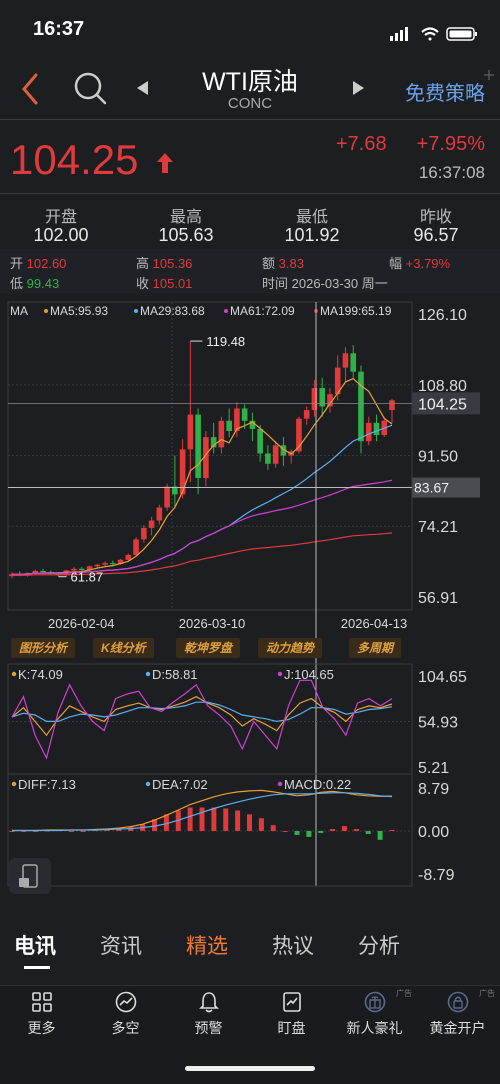 The width and height of the screenshot is (500, 1084). What do you see at coordinates (433, 34) in the screenshot?
I see `status-icons` at bounding box center [433, 34].